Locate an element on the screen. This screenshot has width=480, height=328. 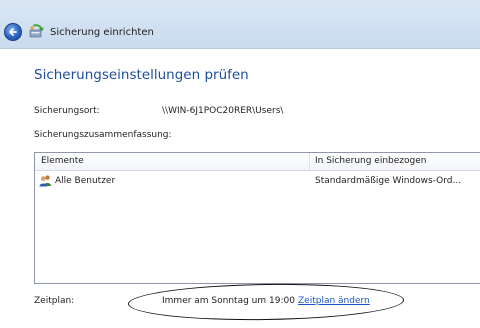
list-header: Elemente In Sicherung einbezogen is located at coordinates (257, 162).